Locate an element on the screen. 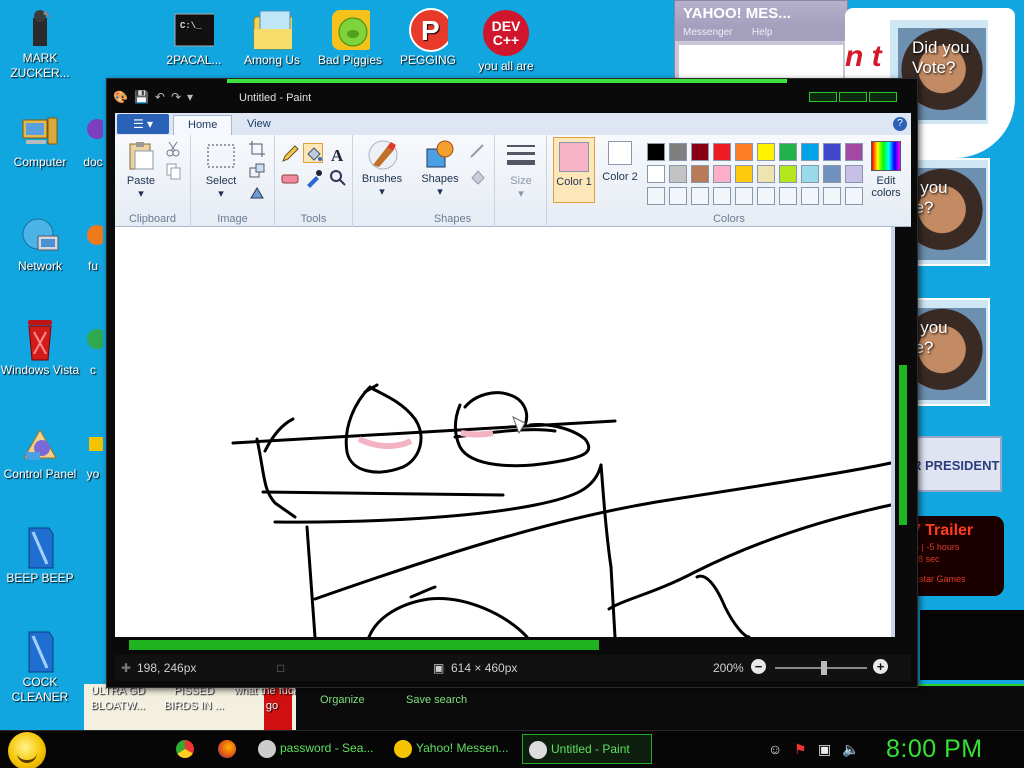  shapes-button: Shapes ▾ is located at coordinates (440, 168).